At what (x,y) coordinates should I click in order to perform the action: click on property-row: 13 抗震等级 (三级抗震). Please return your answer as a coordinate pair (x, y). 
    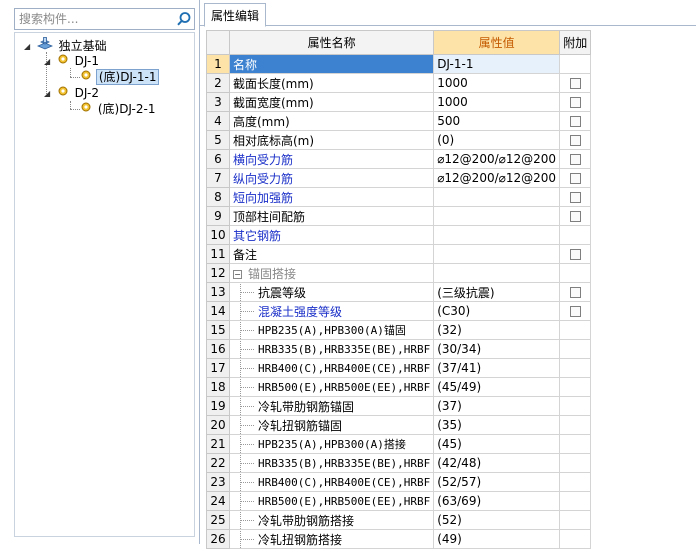
    Looking at the image, I should click on (399, 292).